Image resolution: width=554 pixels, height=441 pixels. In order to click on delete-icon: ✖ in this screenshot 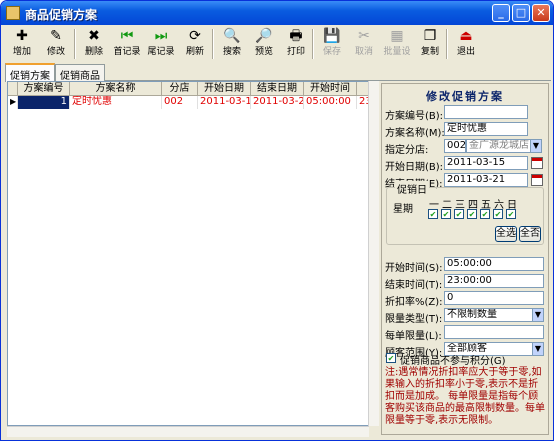, I will do `click(94, 36)`.